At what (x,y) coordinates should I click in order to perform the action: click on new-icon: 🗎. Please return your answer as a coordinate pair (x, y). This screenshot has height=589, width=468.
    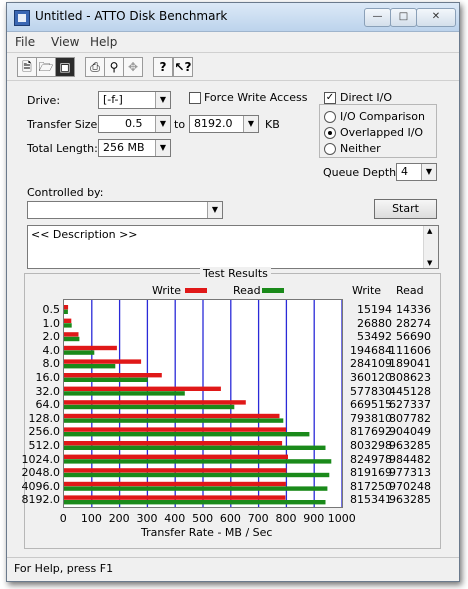
    Looking at the image, I should click on (27, 67).